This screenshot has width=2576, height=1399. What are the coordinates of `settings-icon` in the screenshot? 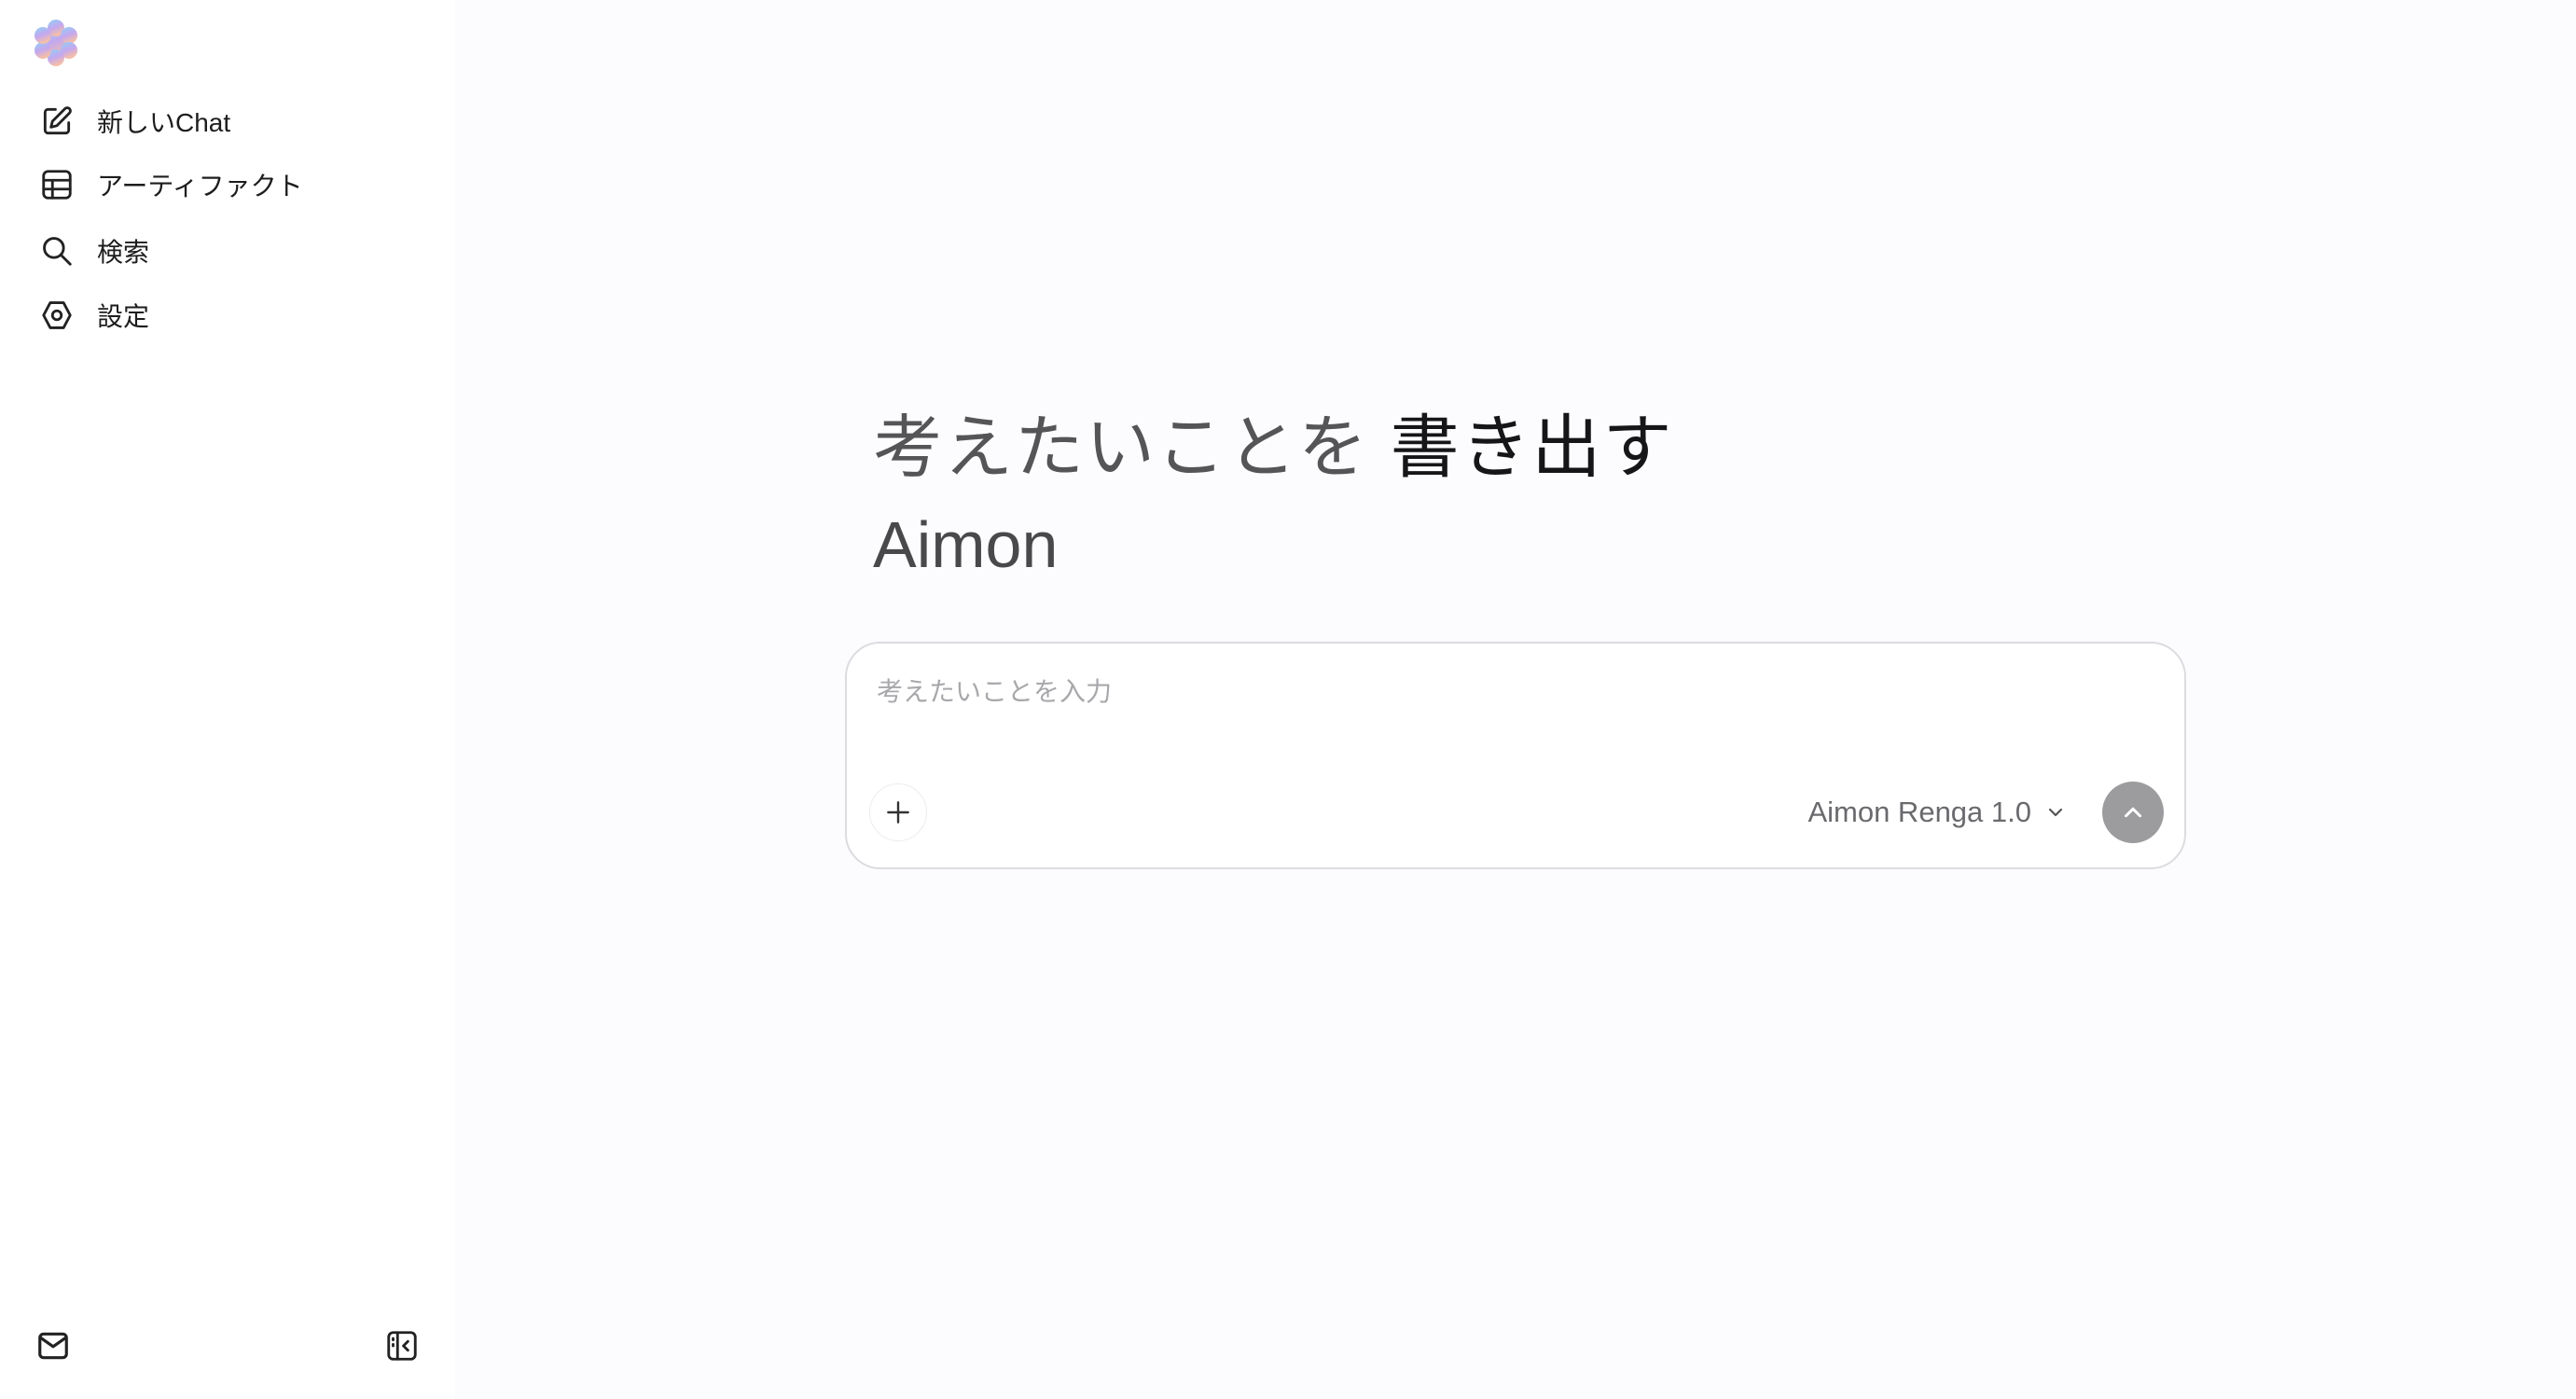 It's located at (56, 315).